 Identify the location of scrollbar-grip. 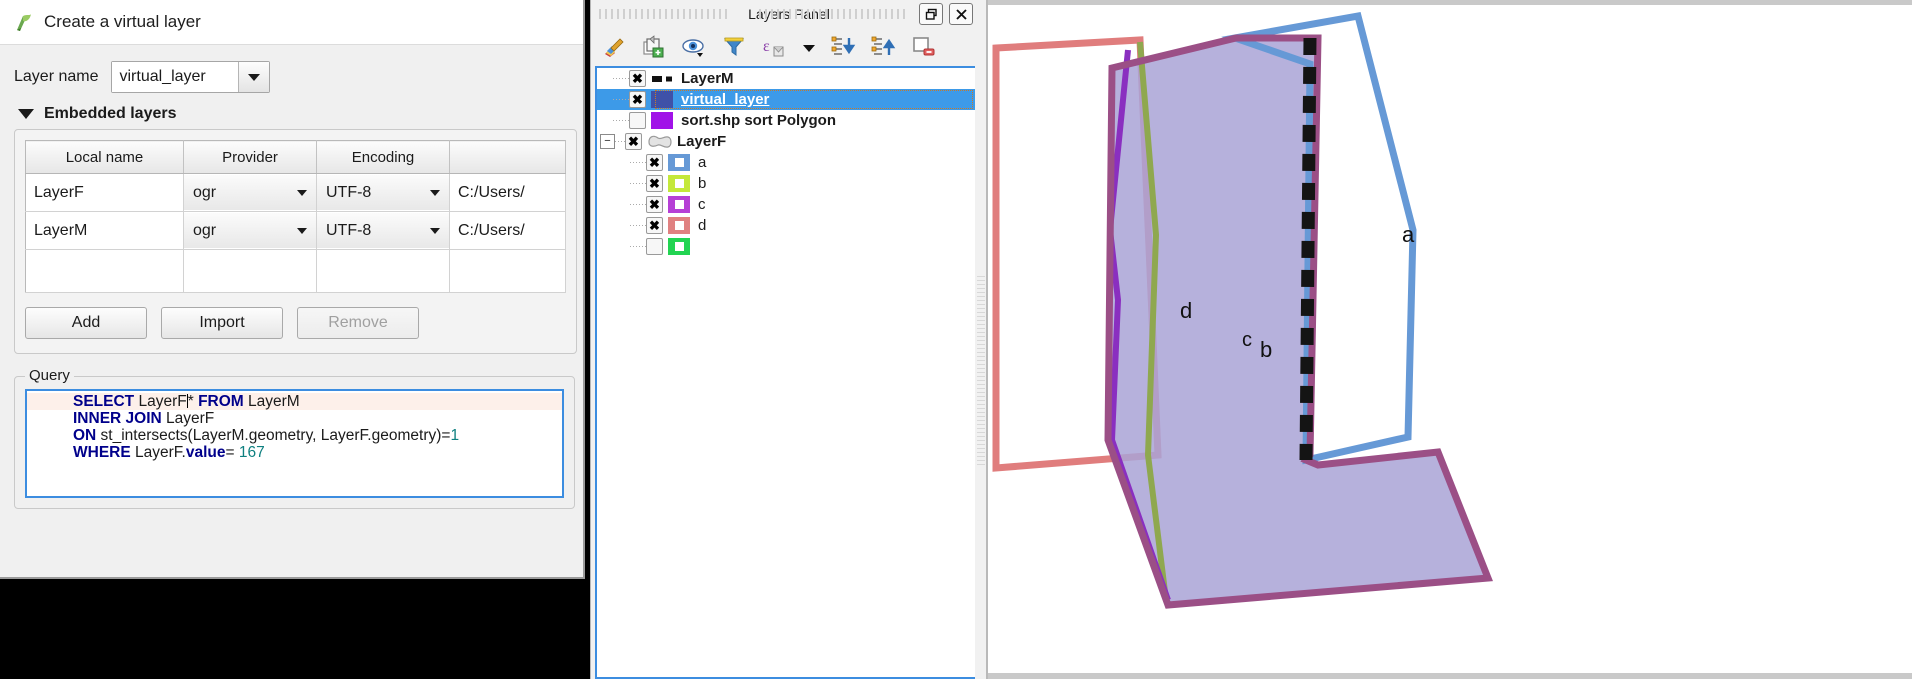
(981, 371).